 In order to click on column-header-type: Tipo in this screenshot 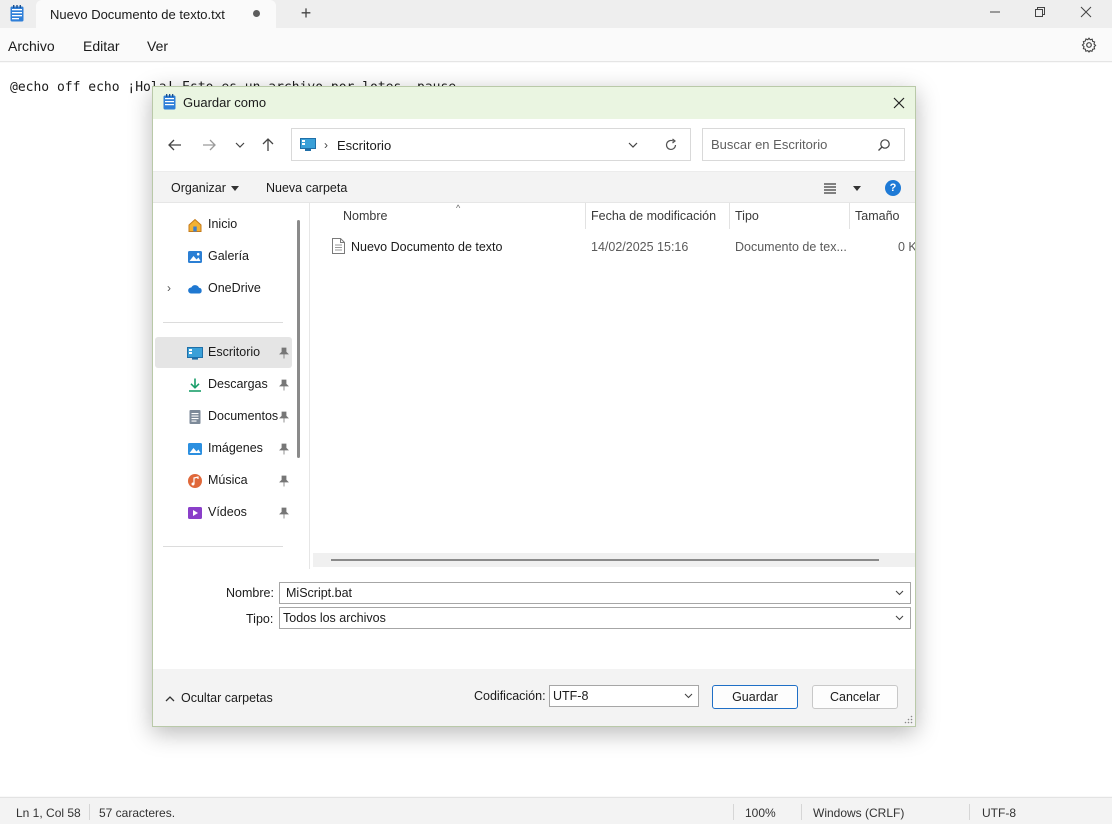, I will do `click(747, 216)`.